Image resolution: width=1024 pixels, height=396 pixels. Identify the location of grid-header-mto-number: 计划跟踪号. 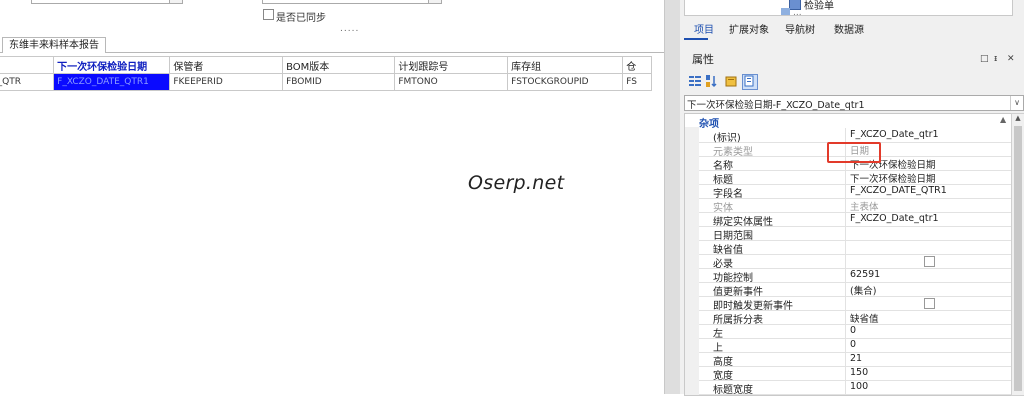
(451, 65).